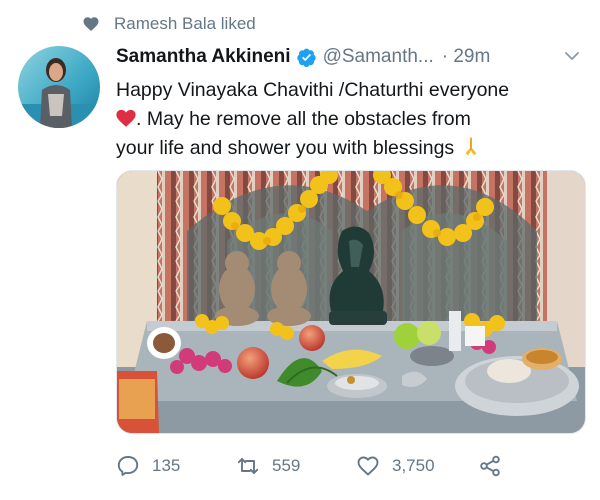  Describe the element at coordinates (166, 465) in the screenshot. I see `reply-count: 135` at that location.